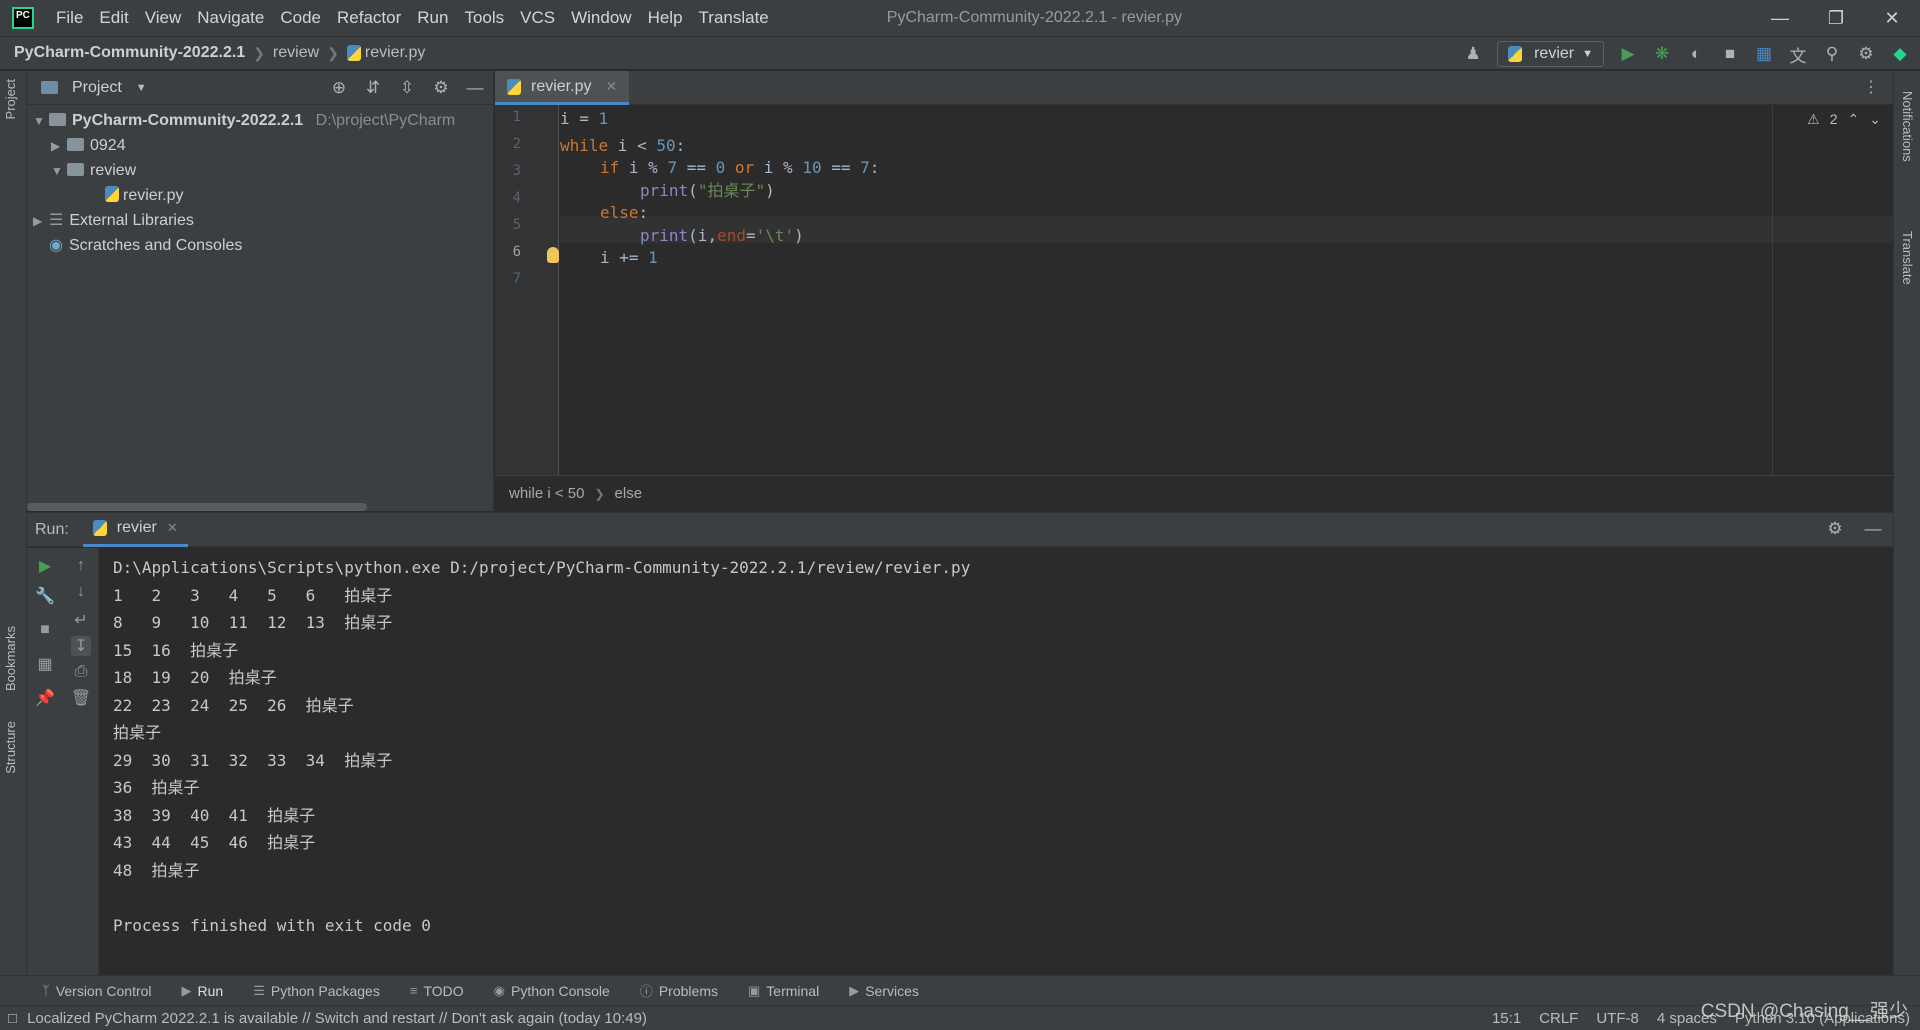 The width and height of the screenshot is (1920, 1030). Describe the element at coordinates (253, 595) in the screenshot. I see `console-line: 1 2 3 4 5 6 拍桌子` at that location.